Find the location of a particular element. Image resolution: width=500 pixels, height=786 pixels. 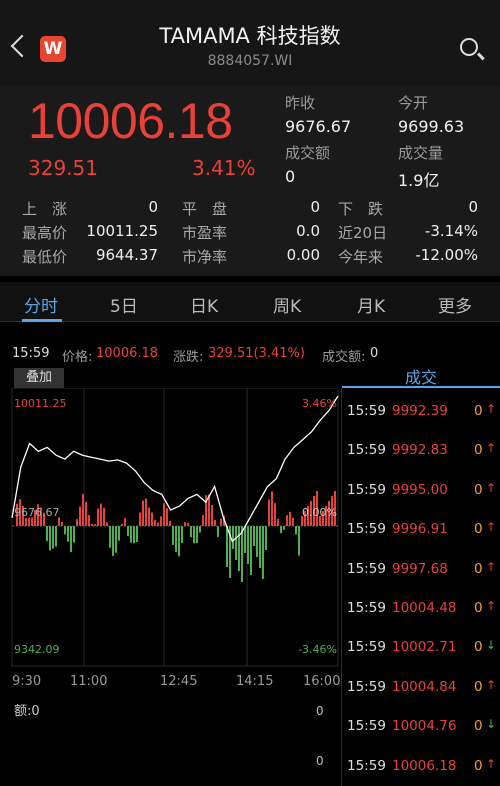

trade-row: 15:59 9992.83 0 ↑ is located at coordinates (421, 450).